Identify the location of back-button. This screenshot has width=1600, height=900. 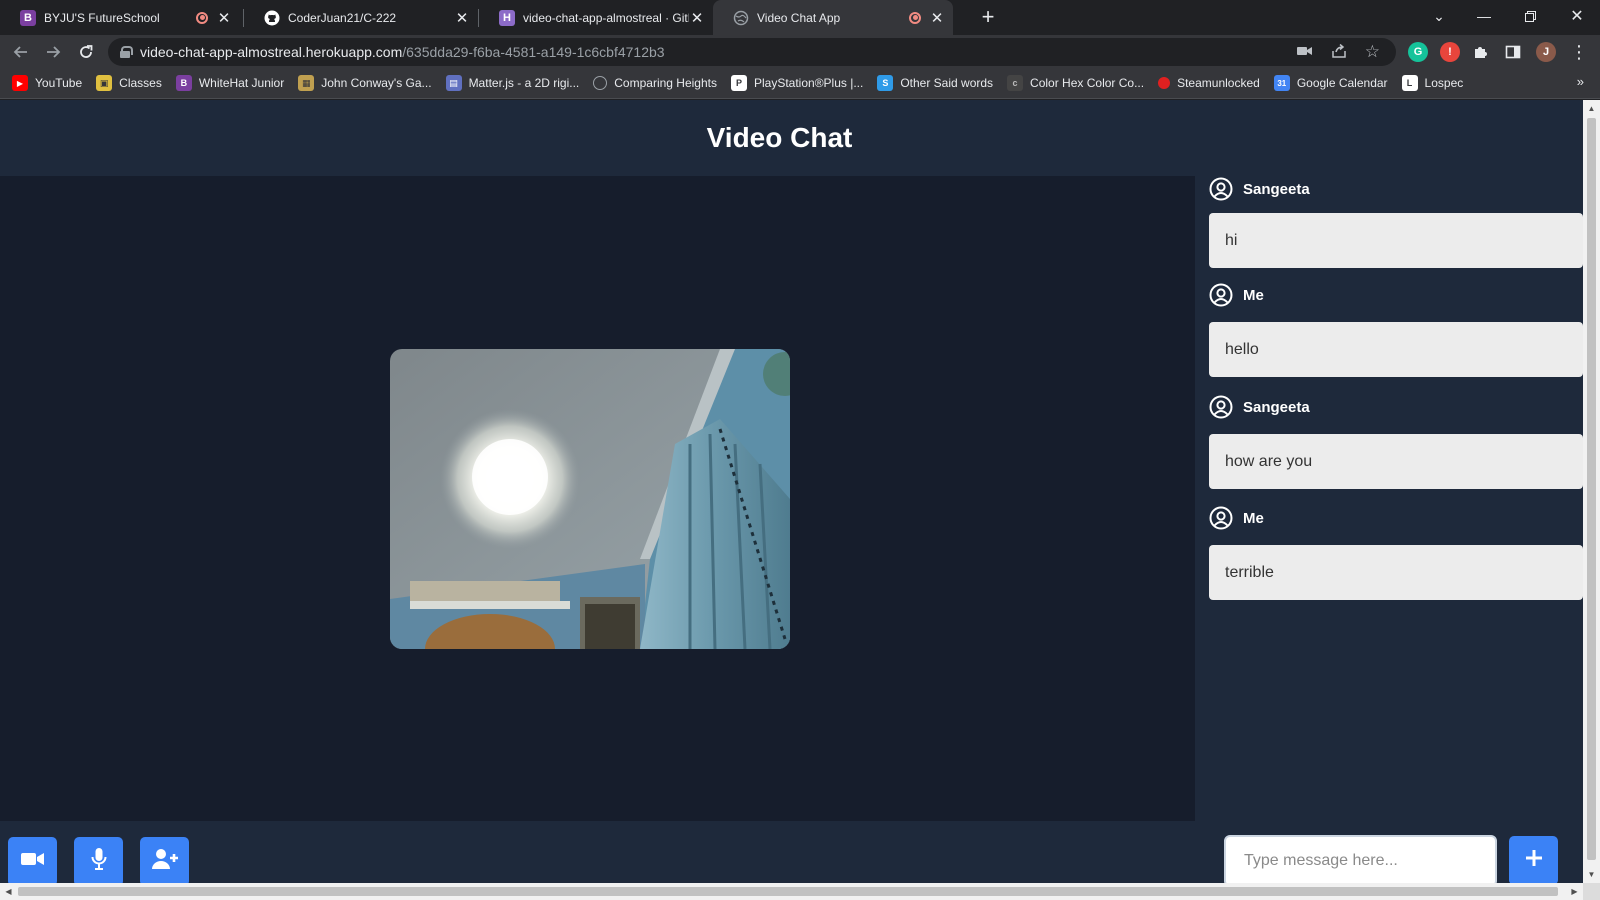
(21, 52).